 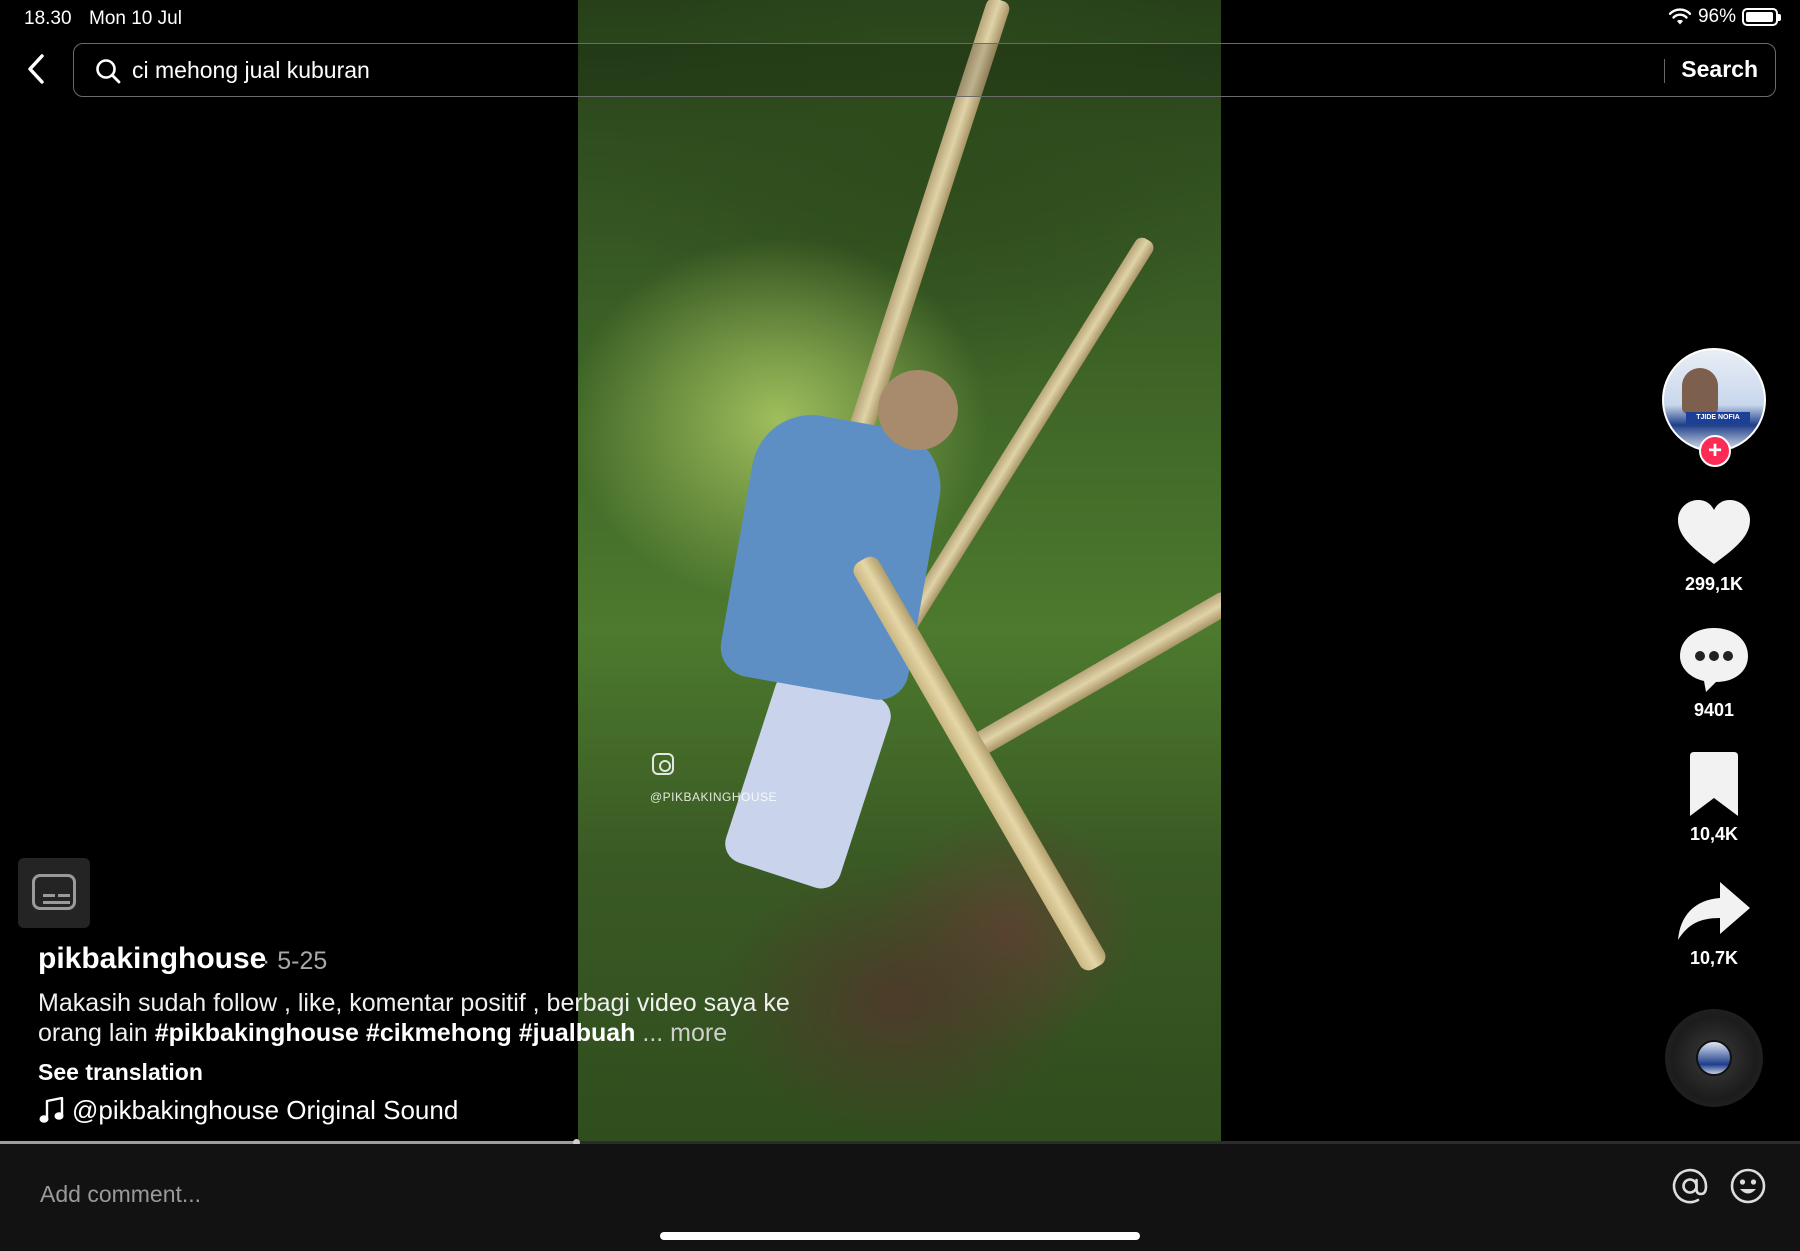 I want to click on hashtag: #jualbuah, so click(x=577, y=1033).